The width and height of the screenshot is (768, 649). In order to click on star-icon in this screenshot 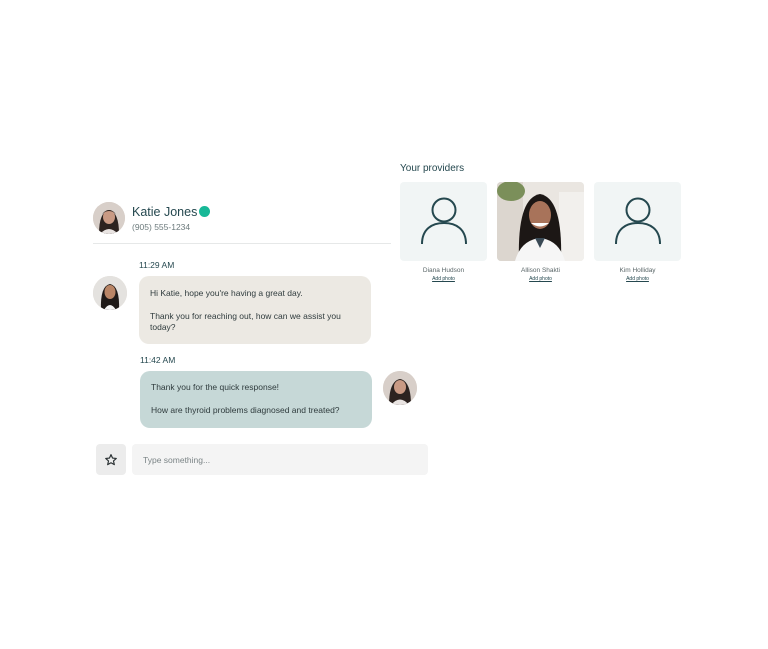, I will do `click(111, 459)`.